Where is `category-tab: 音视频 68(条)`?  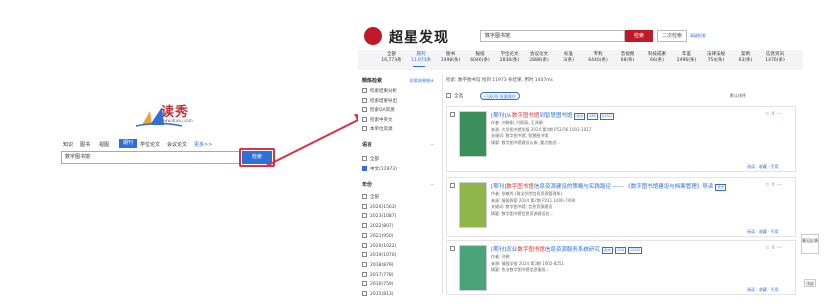 category-tab: 音视频 68(条) is located at coordinates (627, 58).